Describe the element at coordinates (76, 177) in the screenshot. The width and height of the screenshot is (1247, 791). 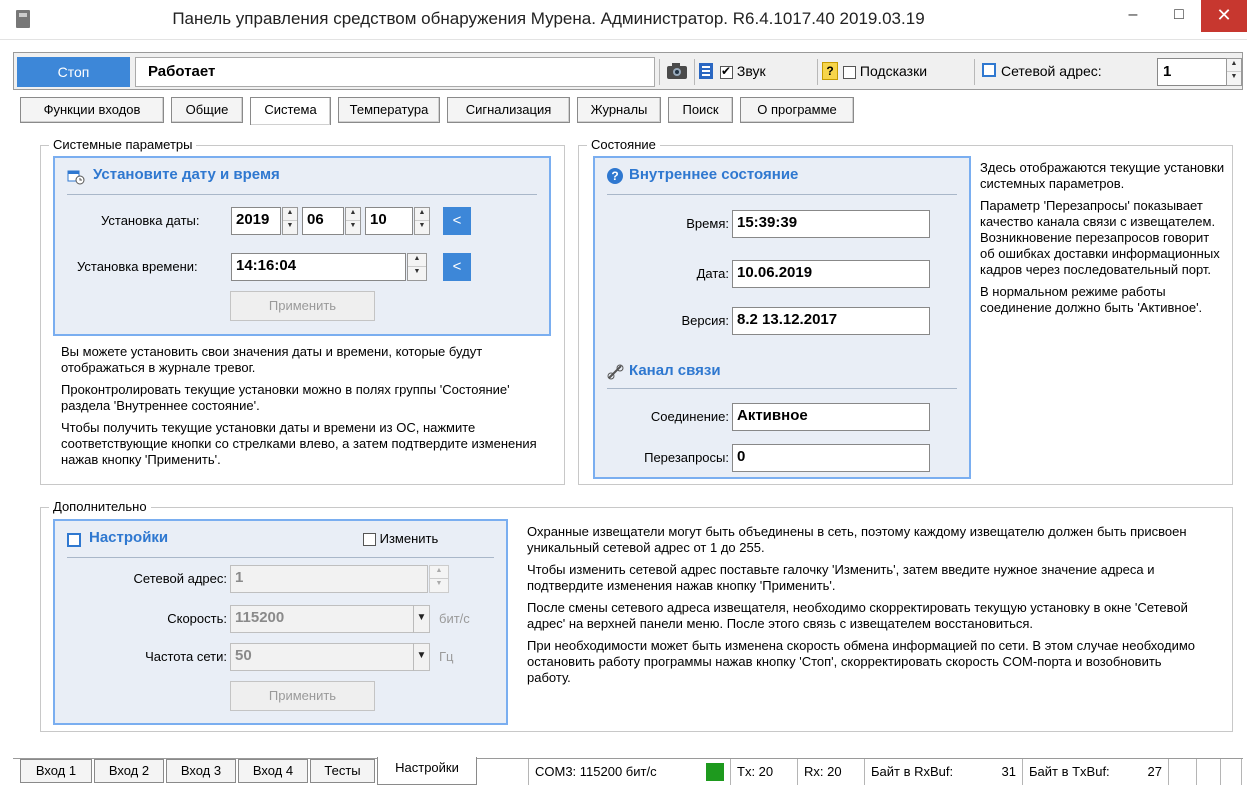
I see `calendar-icon` at that location.